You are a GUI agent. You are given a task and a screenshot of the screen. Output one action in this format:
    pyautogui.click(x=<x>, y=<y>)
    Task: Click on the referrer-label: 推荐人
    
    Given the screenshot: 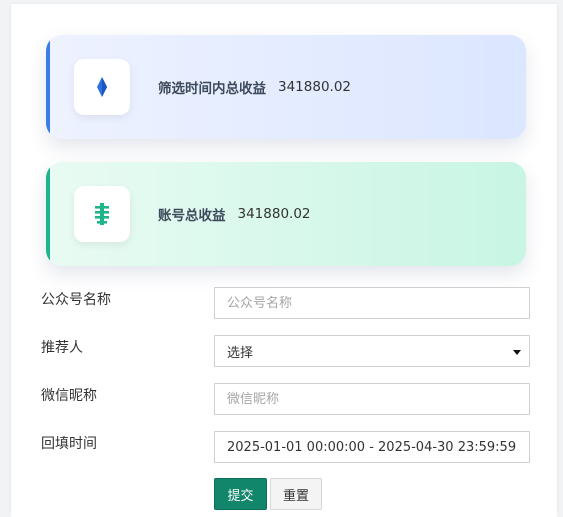 What is the action you would take?
    pyautogui.click(x=62, y=348)
    